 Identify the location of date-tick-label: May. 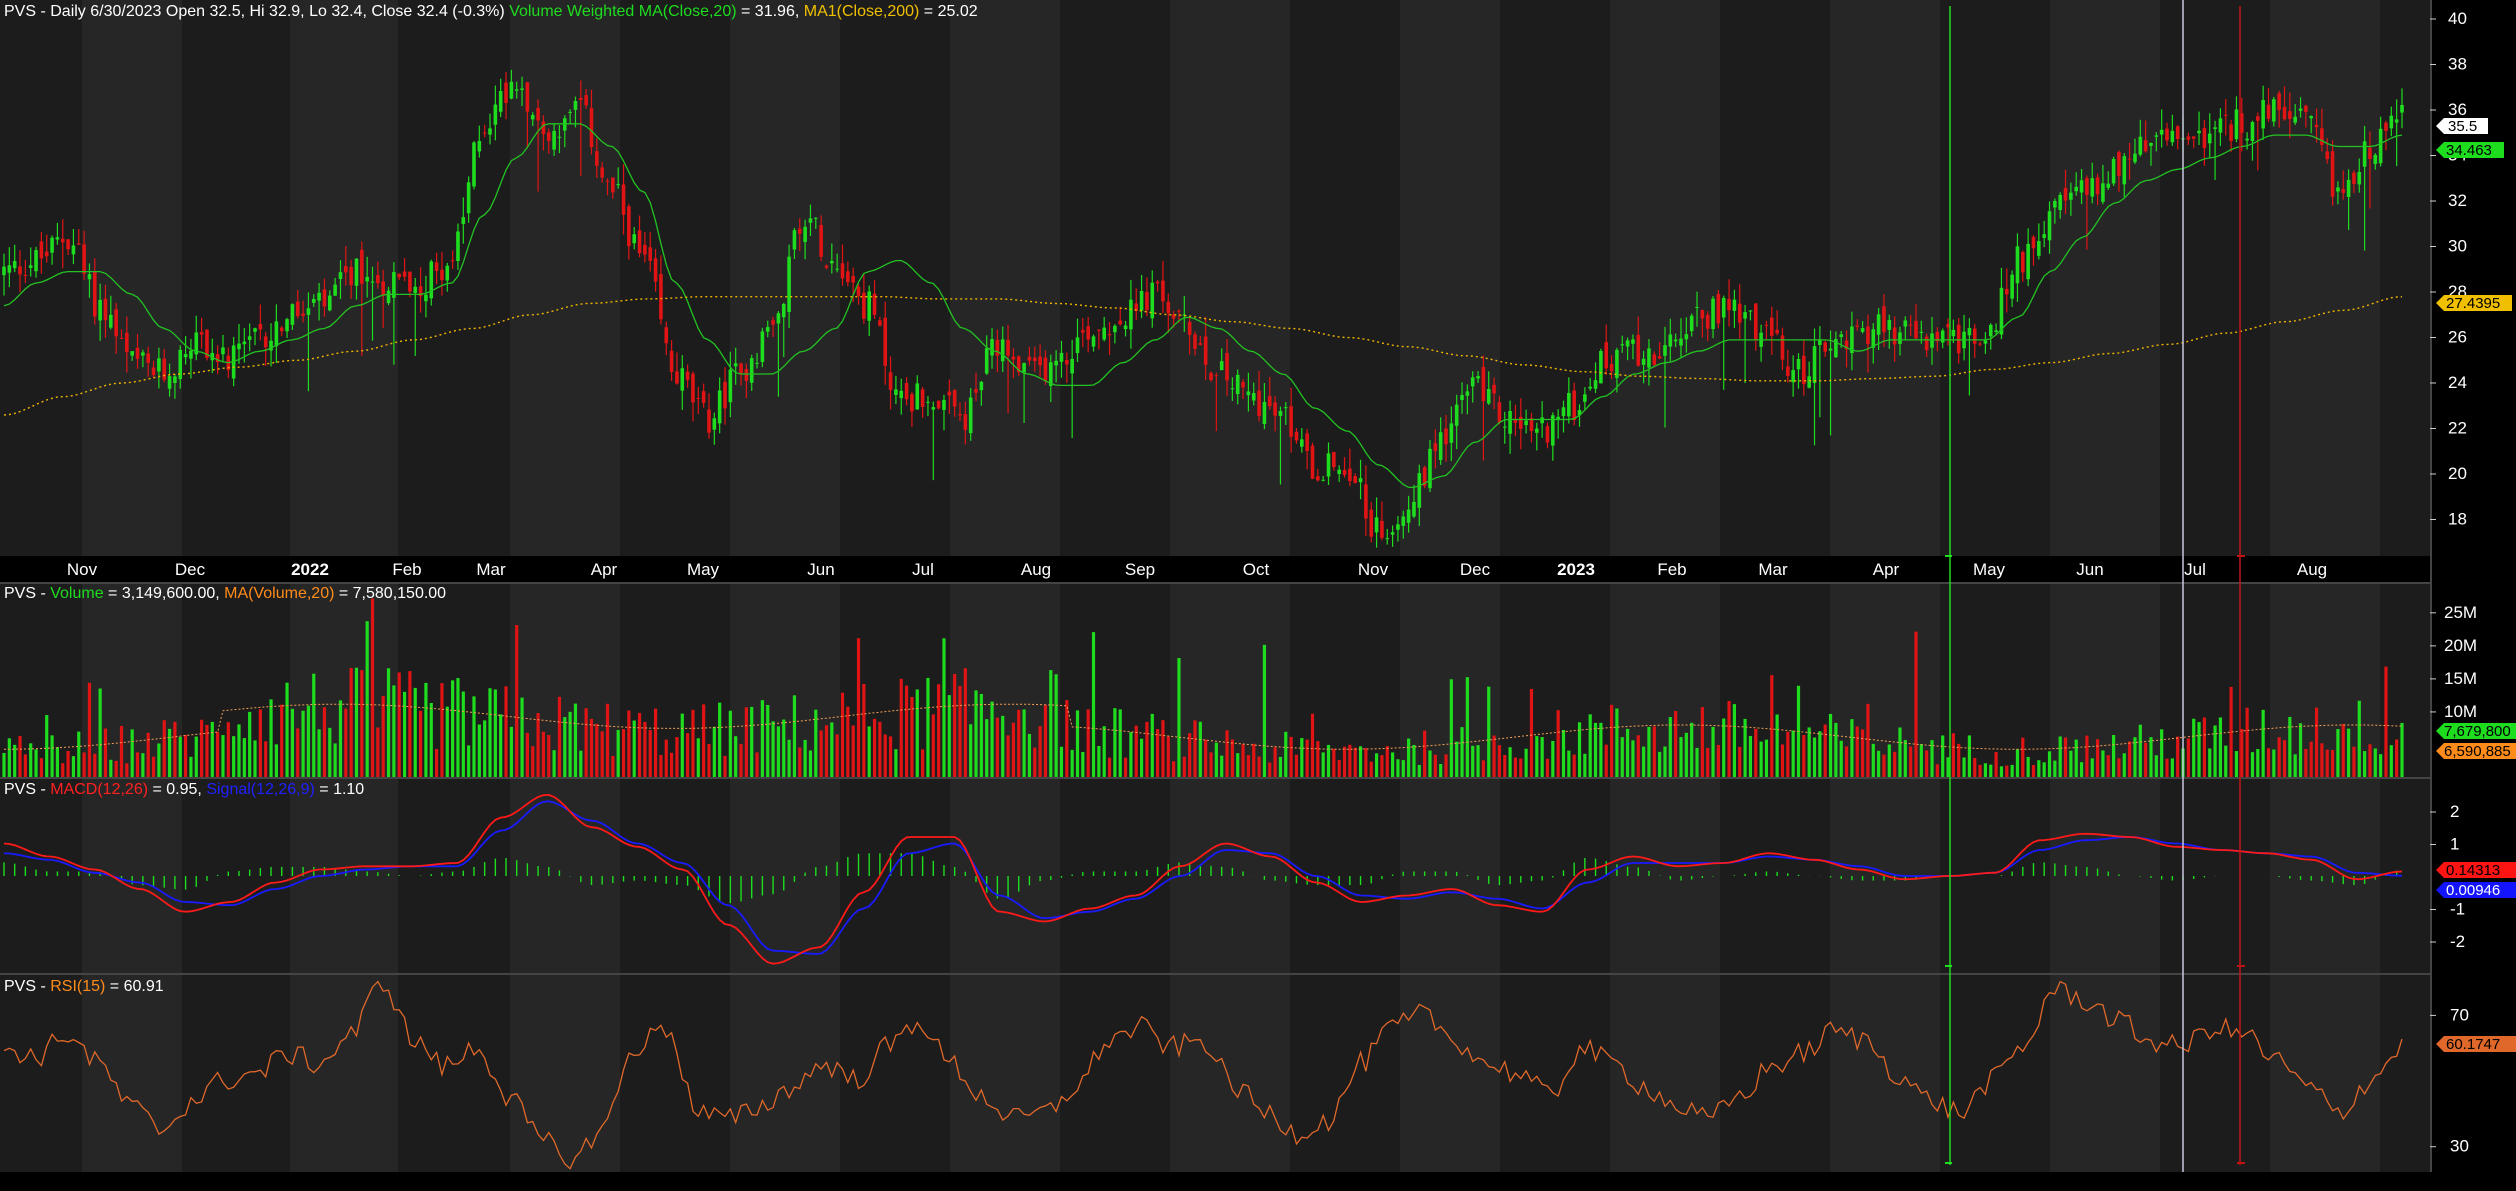
(1989, 569).